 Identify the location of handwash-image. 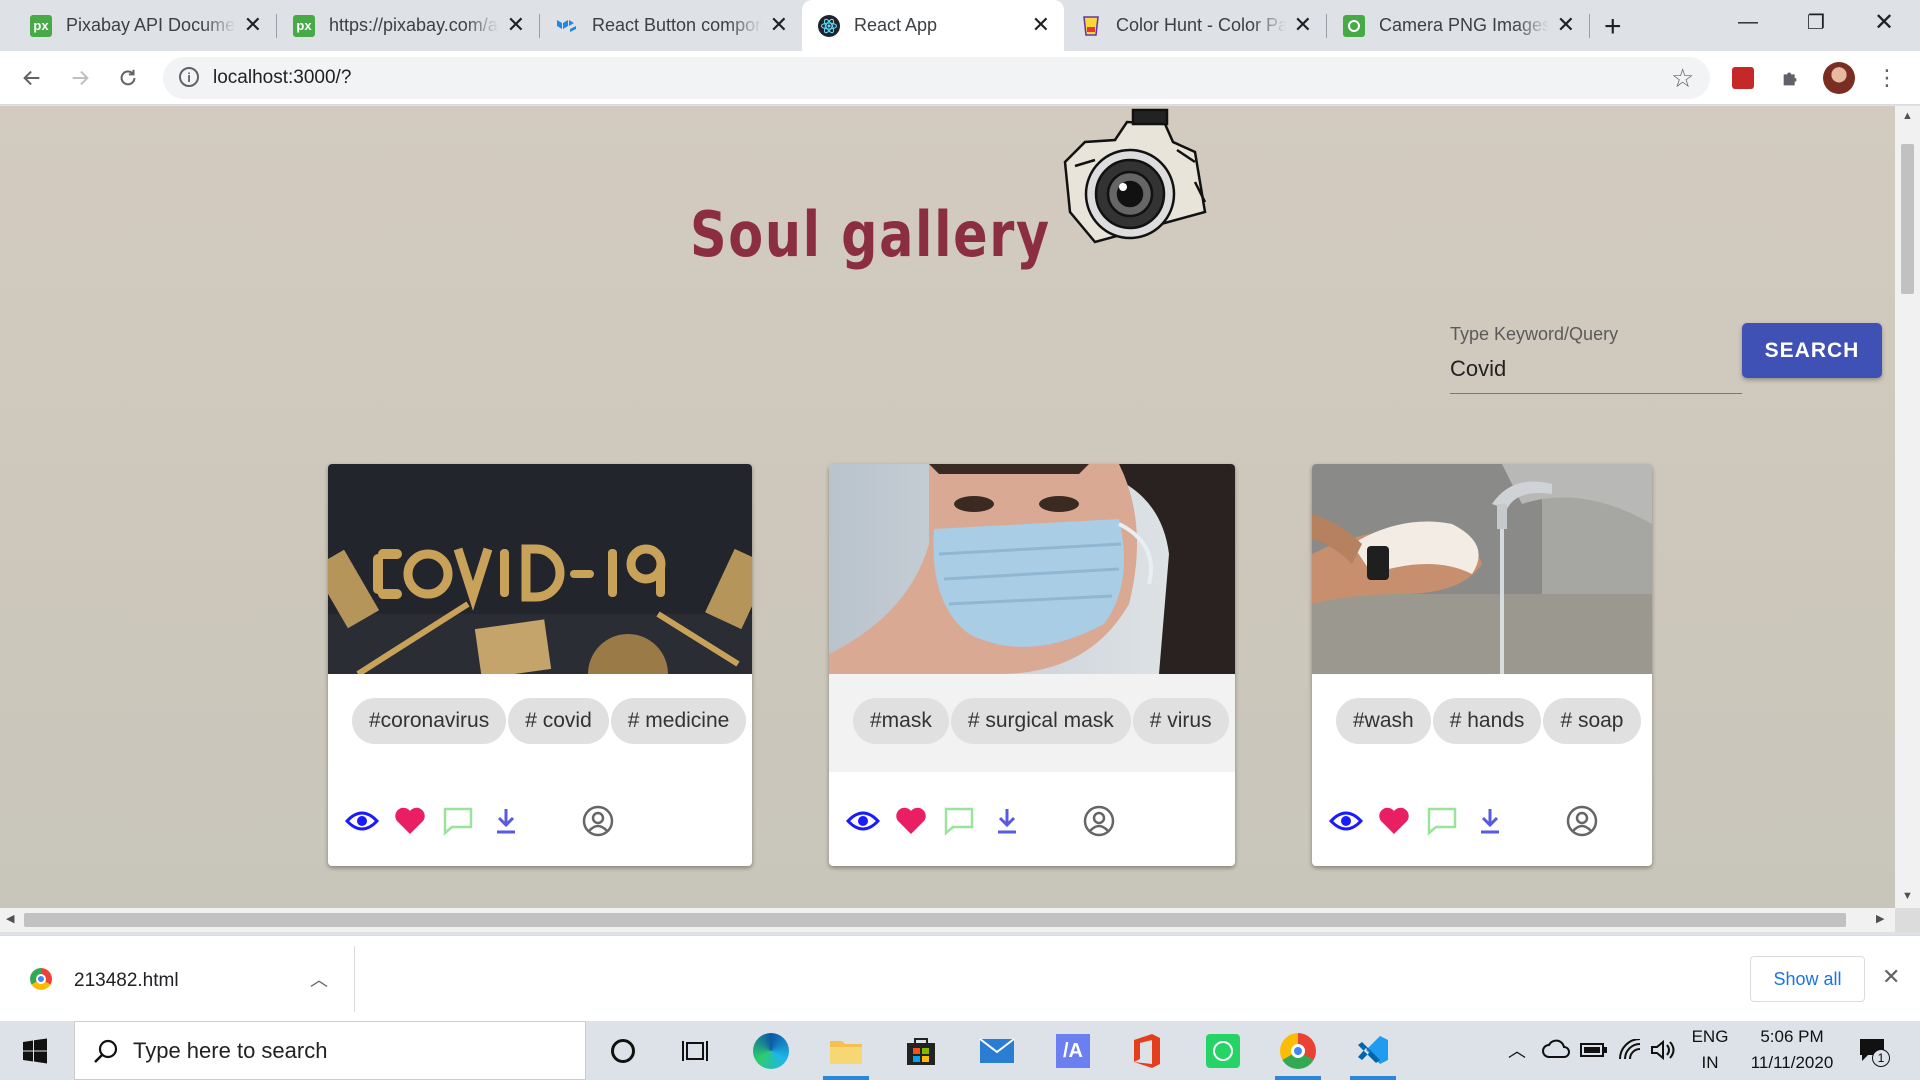
(1482, 569).